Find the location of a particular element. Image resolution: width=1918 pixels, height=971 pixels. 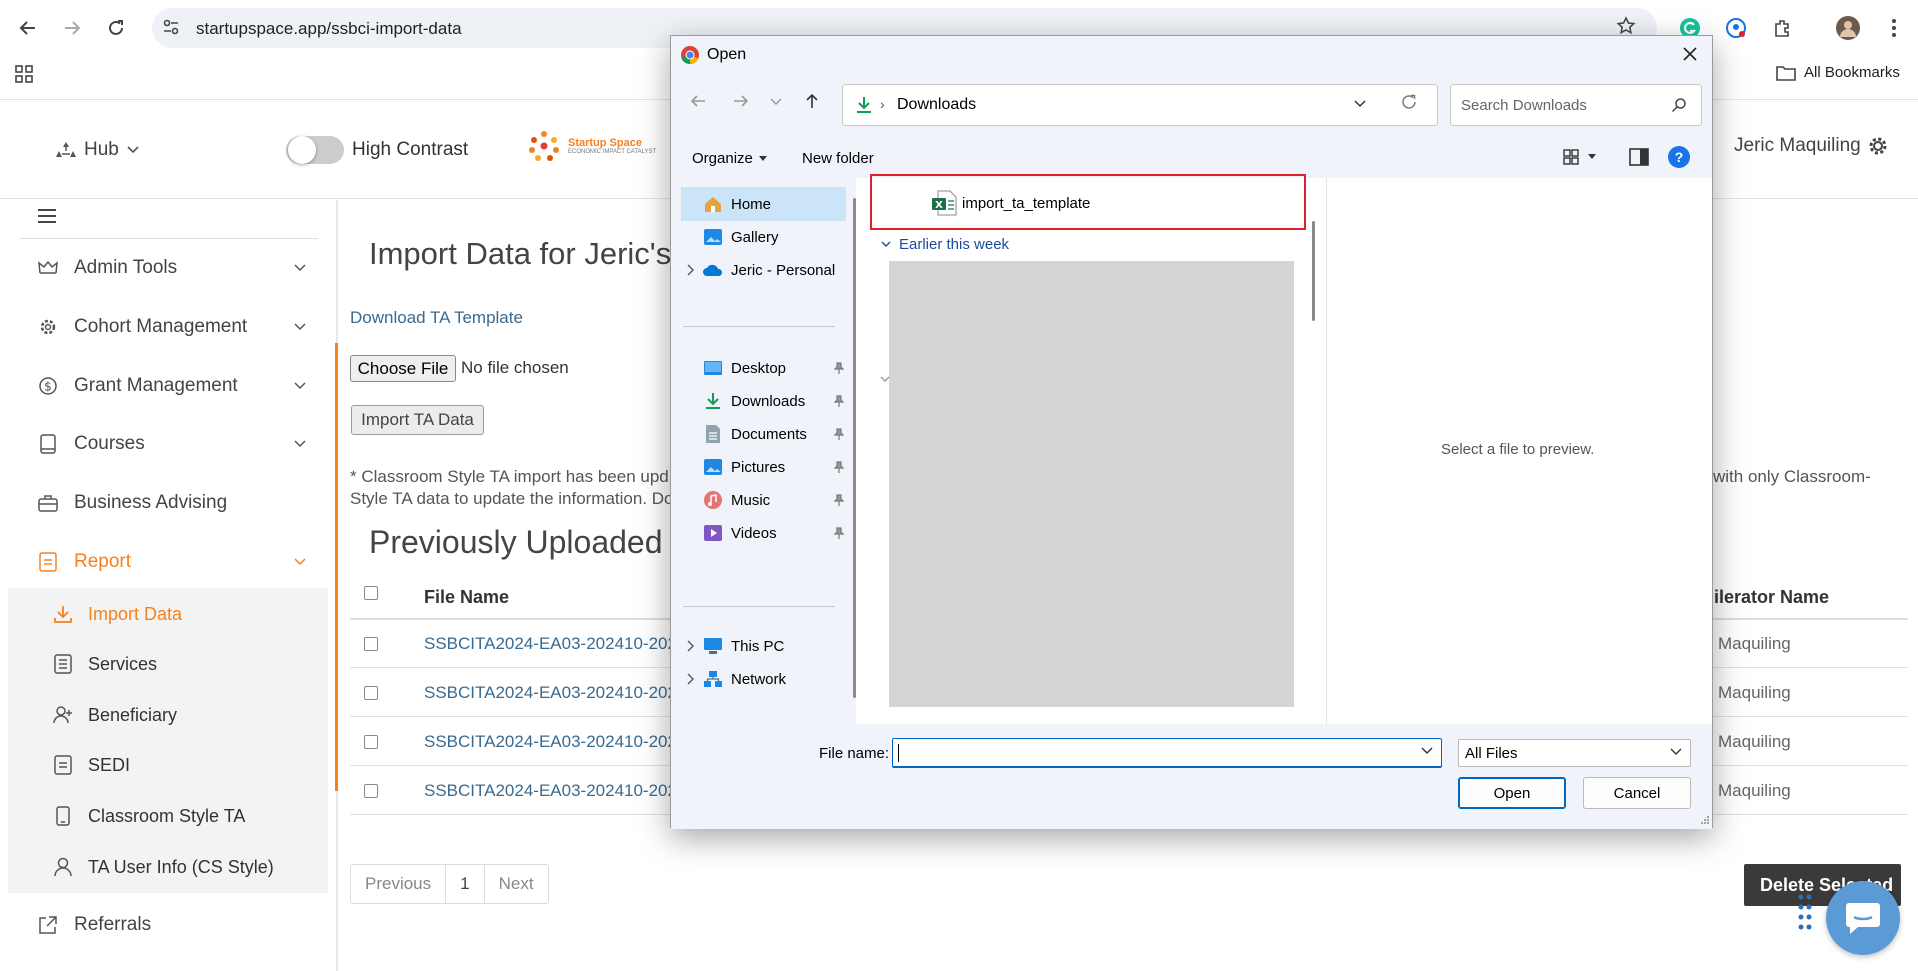

bookmark-star-icon is located at coordinates (1626, 26).